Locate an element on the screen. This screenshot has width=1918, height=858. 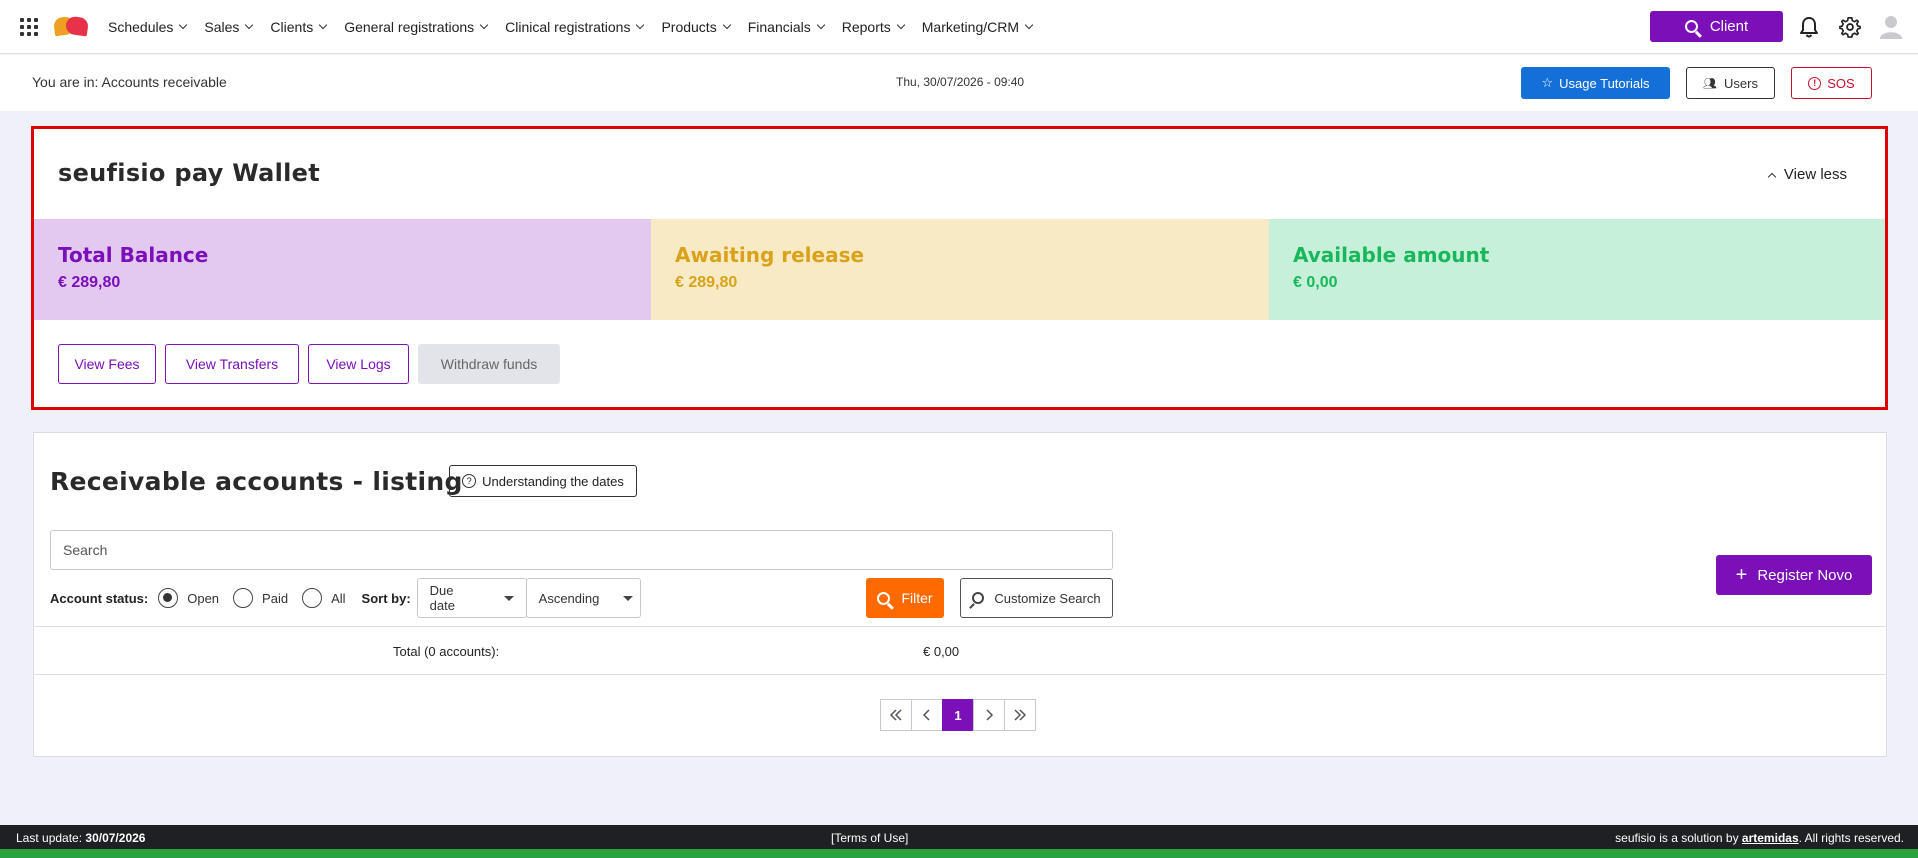
filter-label: Filter is located at coordinates (917, 598).